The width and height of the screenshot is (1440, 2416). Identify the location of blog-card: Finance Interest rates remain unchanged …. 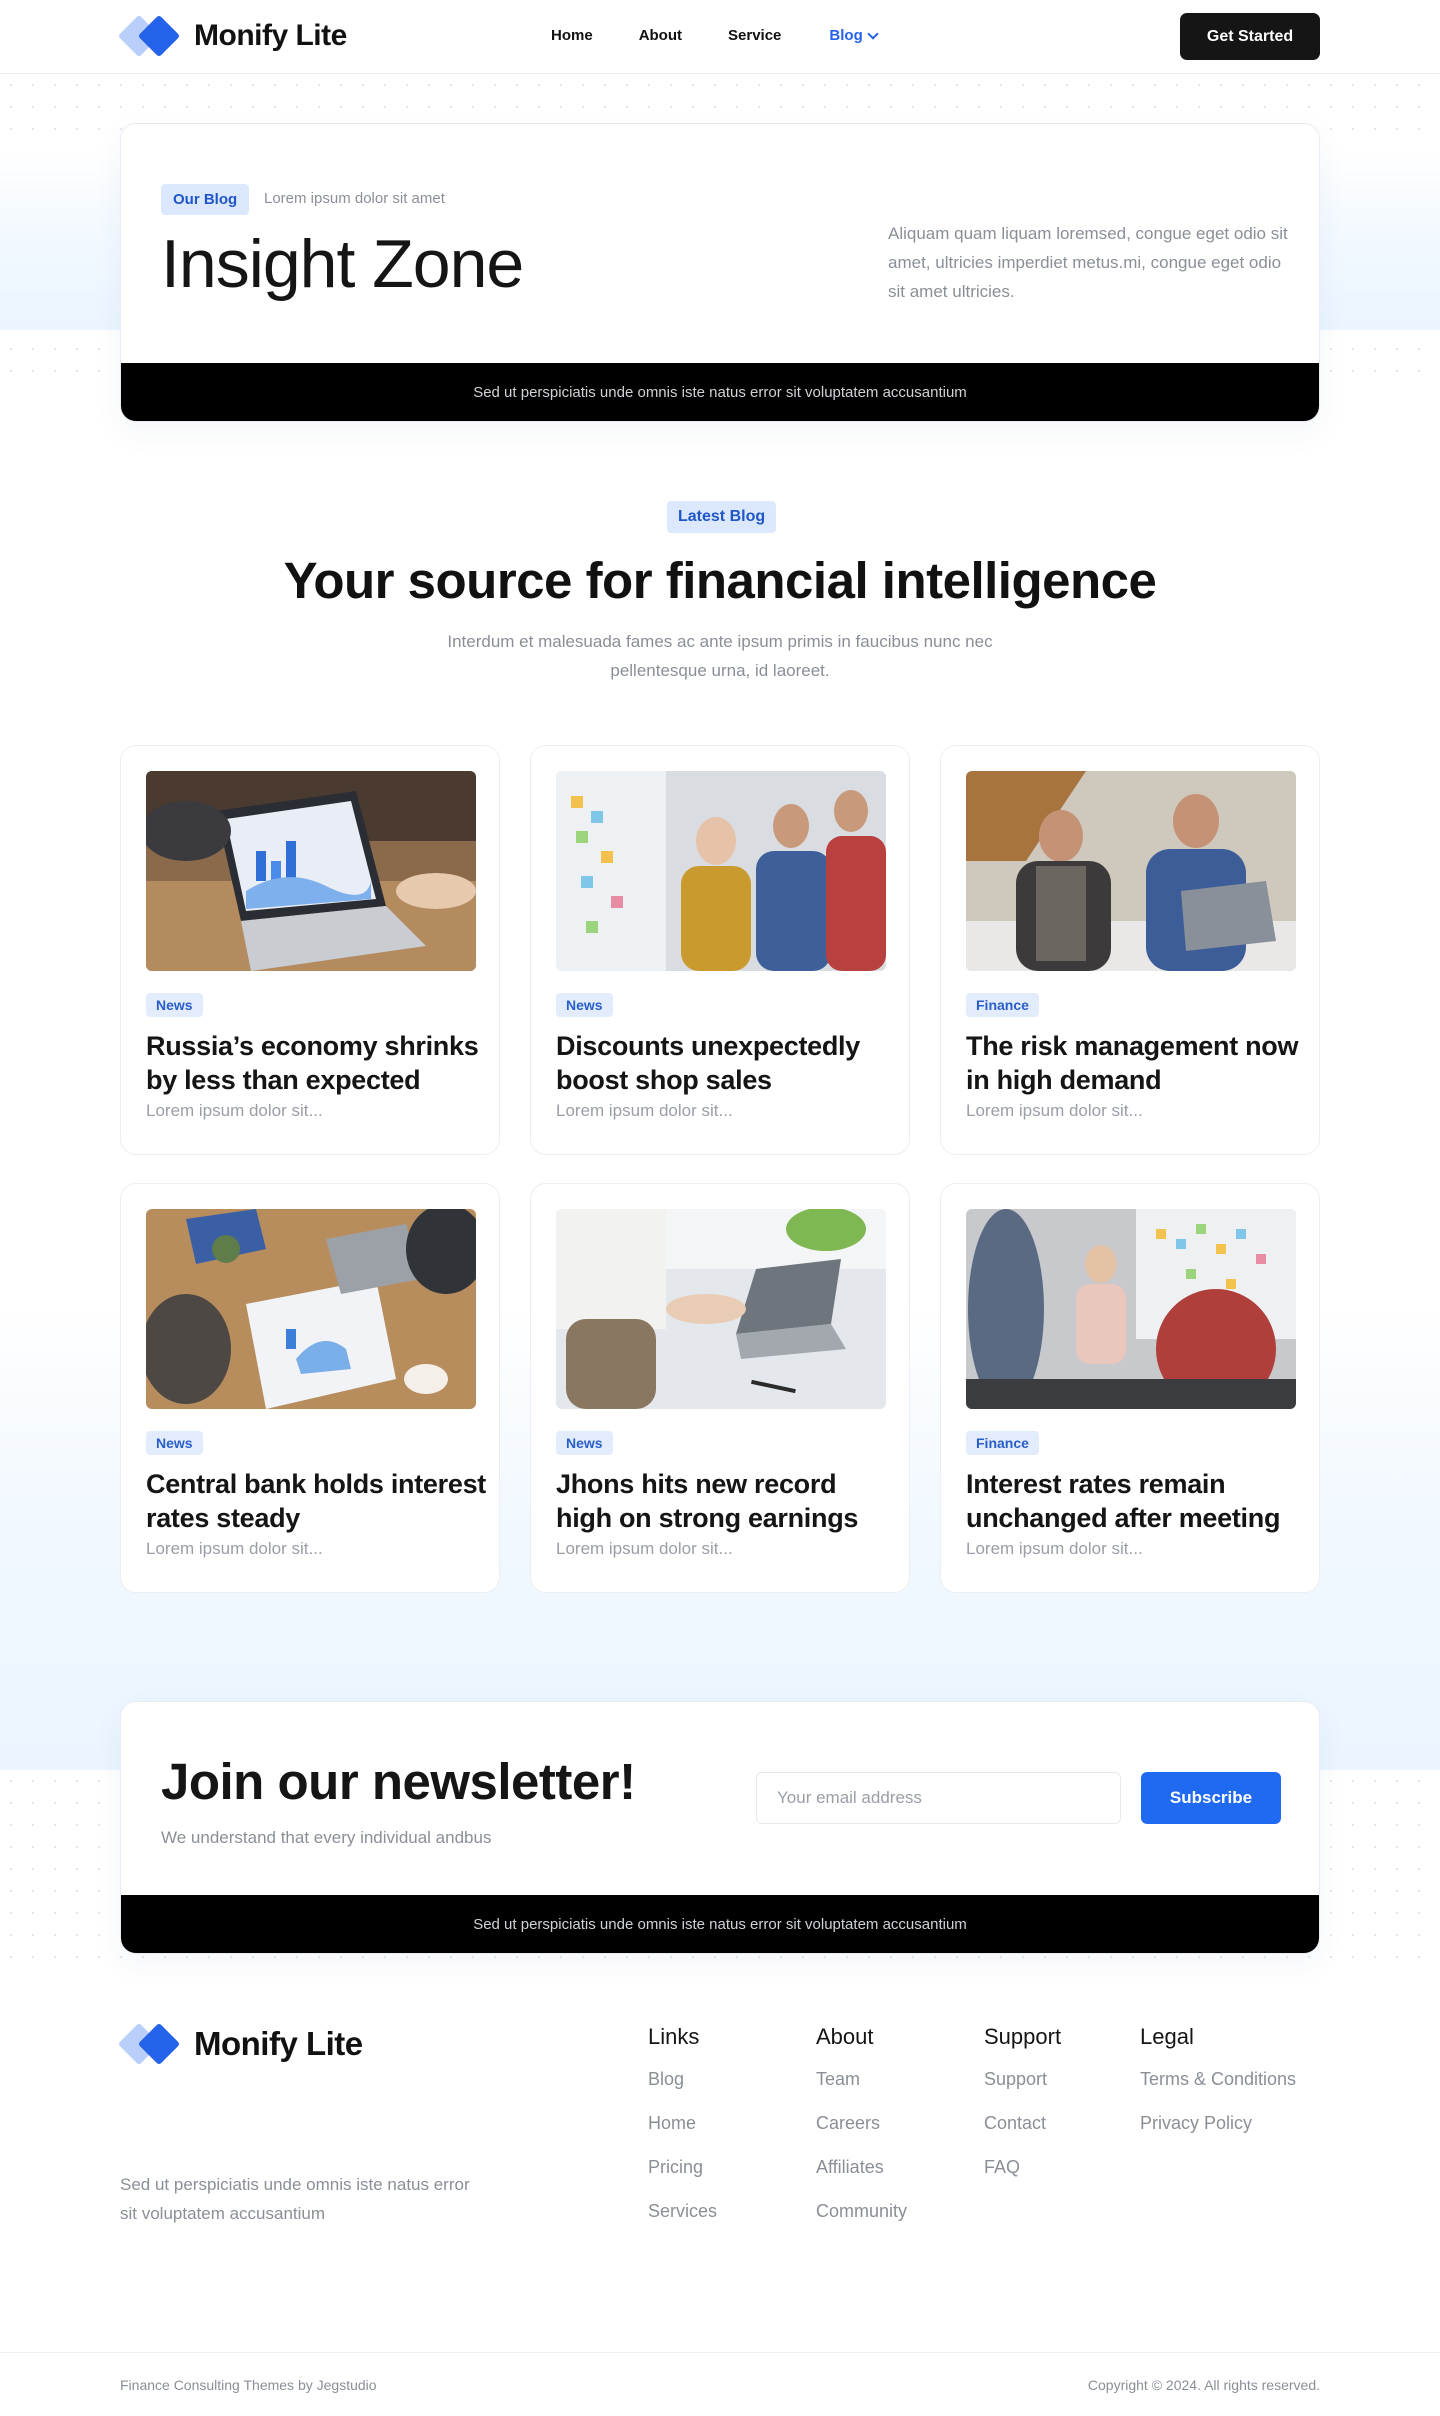
(1130, 1388).